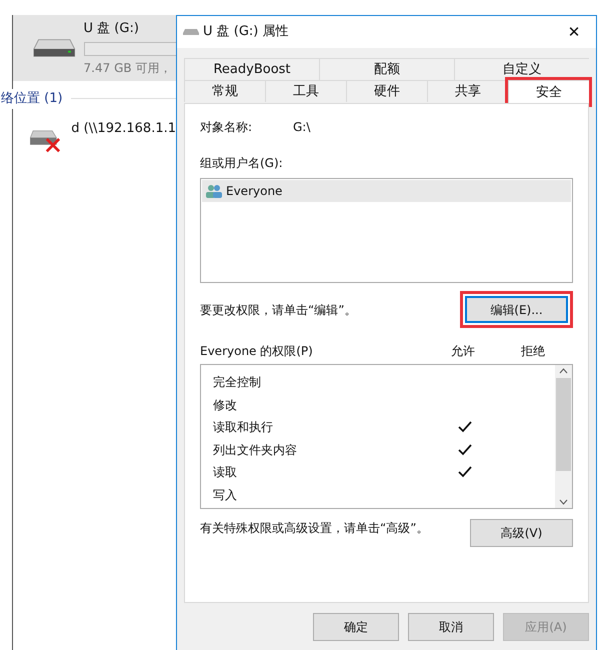  What do you see at coordinates (227, 127) in the screenshot?
I see `object-label: 对象名称:` at bounding box center [227, 127].